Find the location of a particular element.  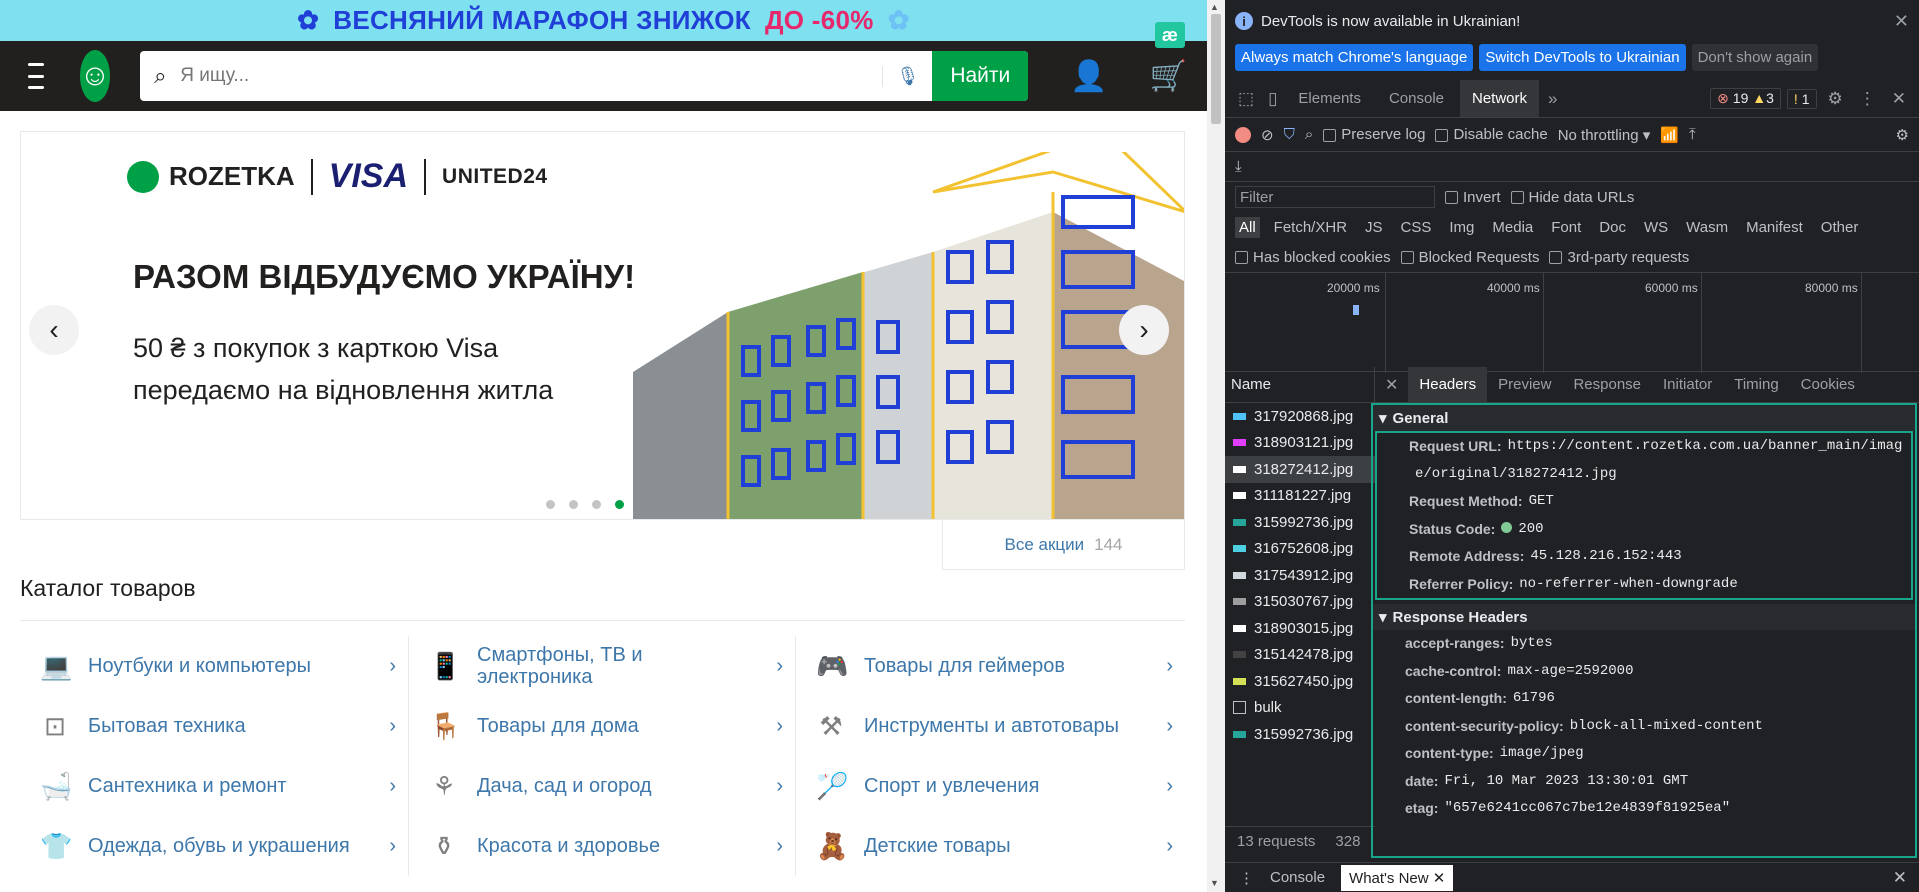

header-value: bytes is located at coordinates (1532, 644).